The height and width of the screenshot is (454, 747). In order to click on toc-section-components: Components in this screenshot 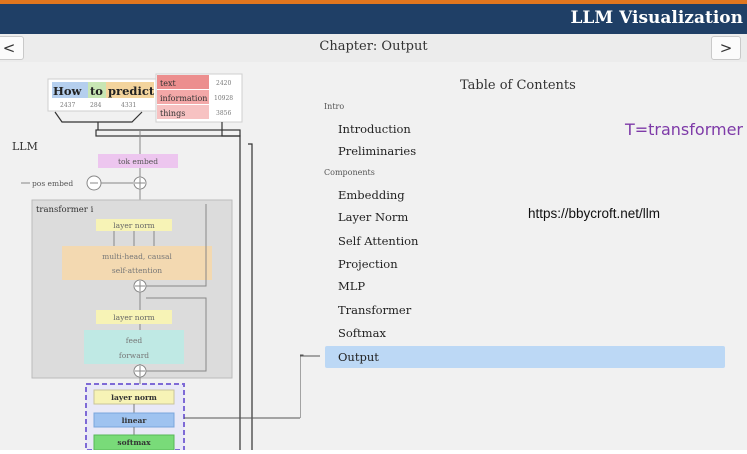, I will do `click(349, 172)`.